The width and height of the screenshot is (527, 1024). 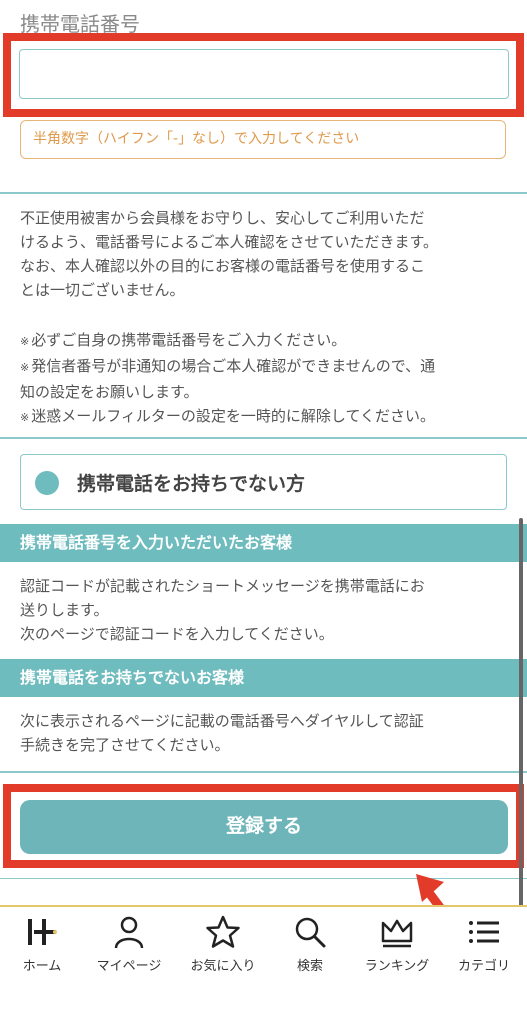 What do you see at coordinates (397, 966) in the screenshot?
I see `nav-label: ランキング` at bounding box center [397, 966].